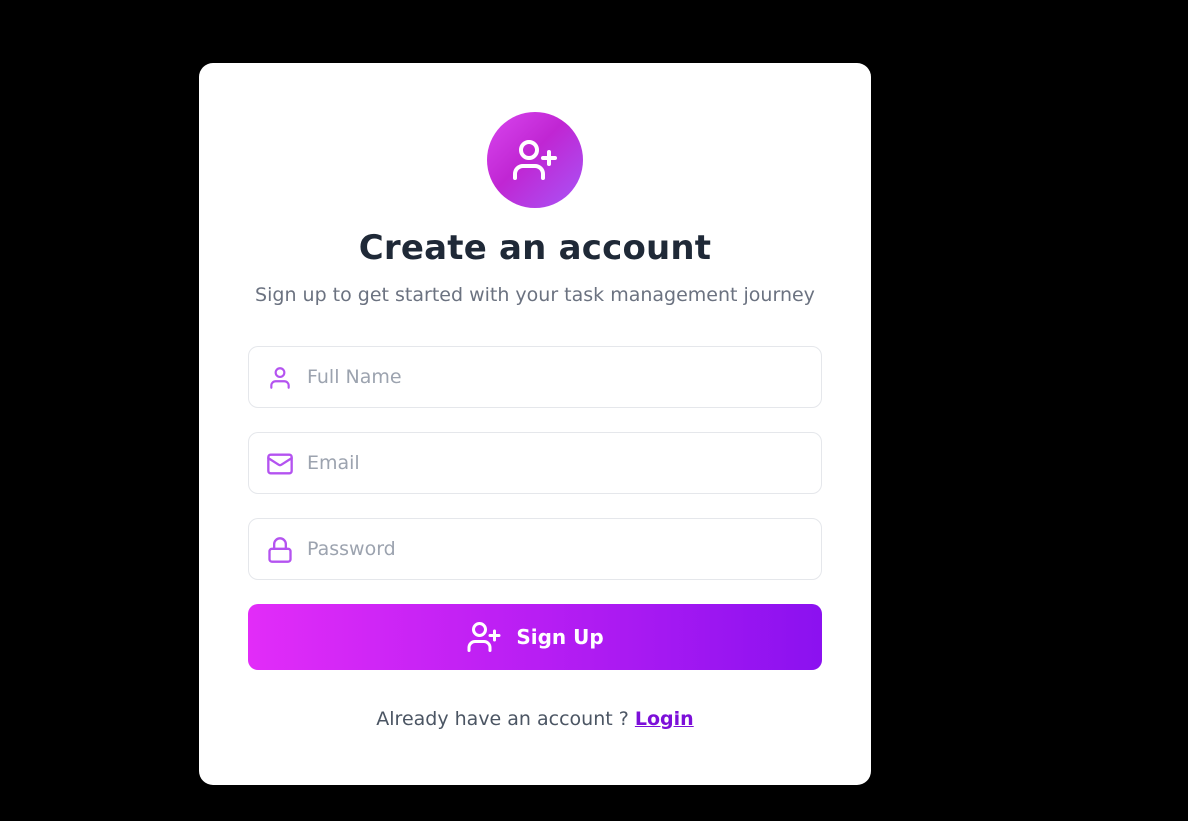 Image resolution: width=1188 pixels, height=821 pixels. I want to click on page-title: Create an account, so click(535, 248).